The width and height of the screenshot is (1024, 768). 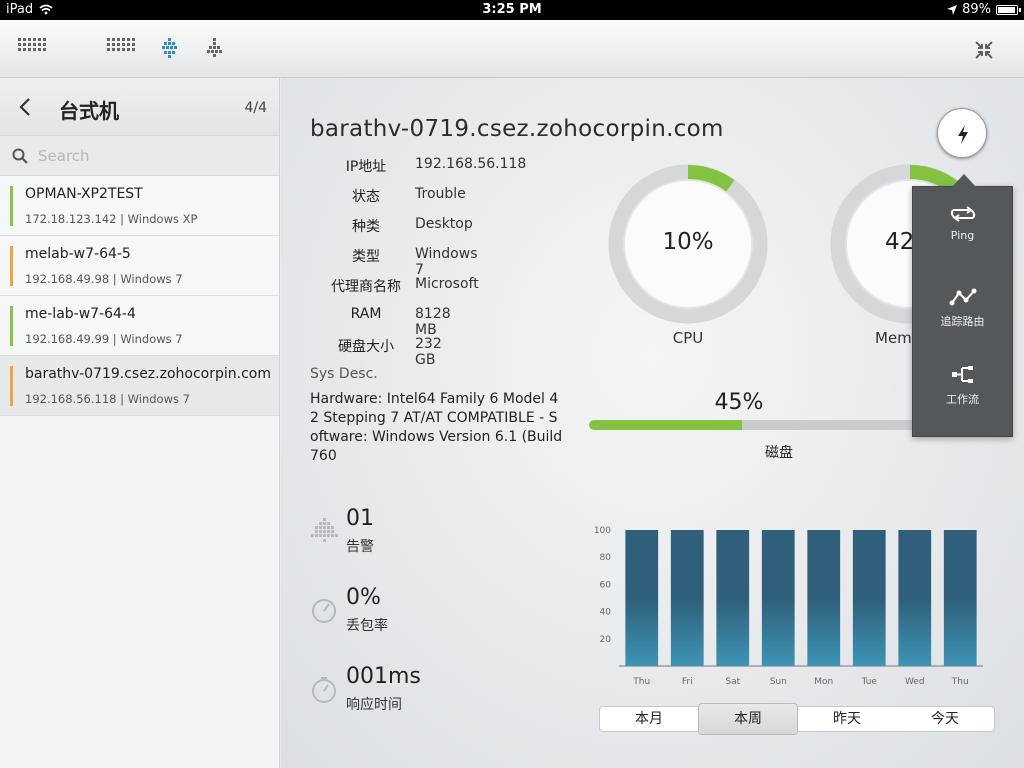 What do you see at coordinates (374, 705) in the screenshot?
I see `response-time-label: 响应时间` at bounding box center [374, 705].